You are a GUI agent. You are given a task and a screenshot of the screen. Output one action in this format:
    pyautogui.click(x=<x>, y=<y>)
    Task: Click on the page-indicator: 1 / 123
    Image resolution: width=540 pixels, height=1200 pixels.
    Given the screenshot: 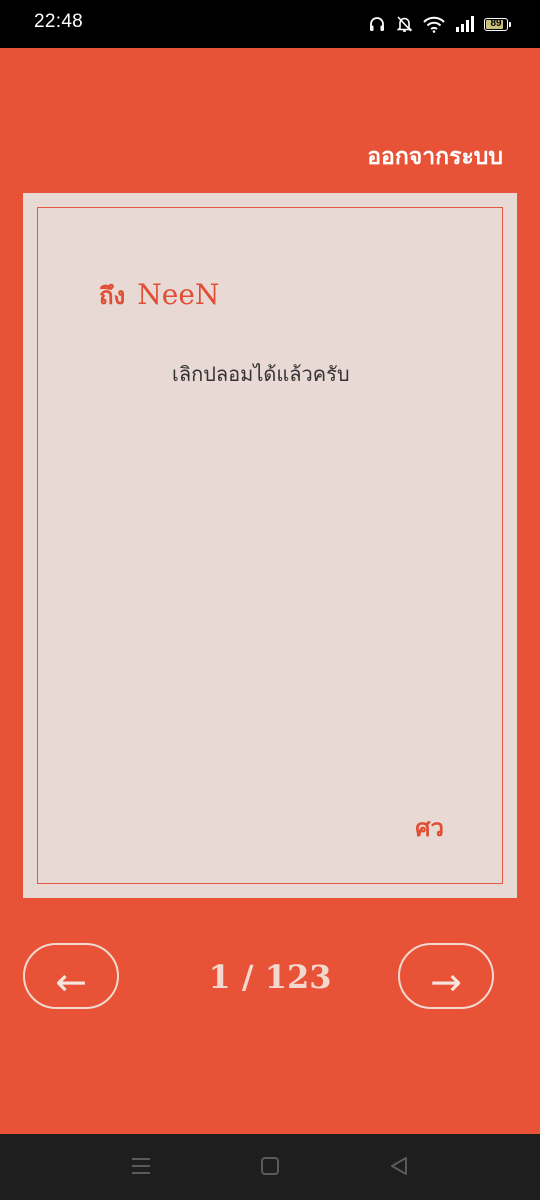 What is the action you would take?
    pyautogui.click(x=270, y=977)
    